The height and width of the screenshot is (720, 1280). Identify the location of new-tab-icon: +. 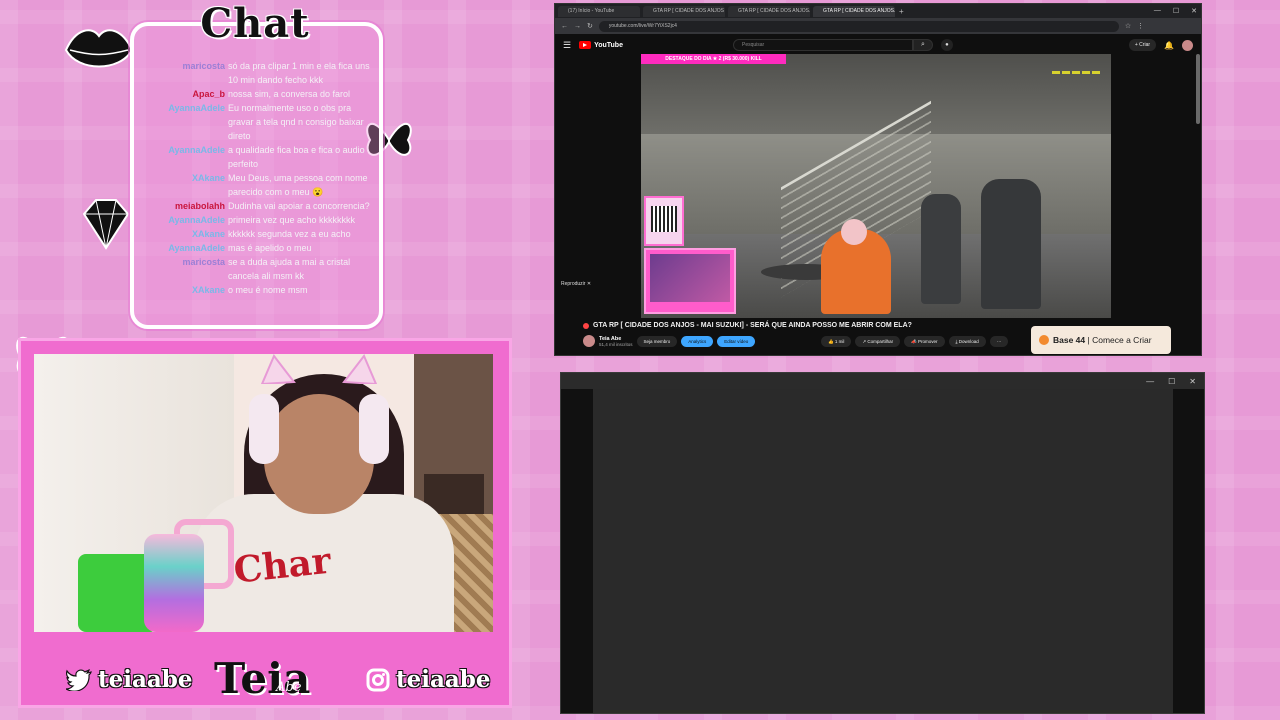
(901, 11).